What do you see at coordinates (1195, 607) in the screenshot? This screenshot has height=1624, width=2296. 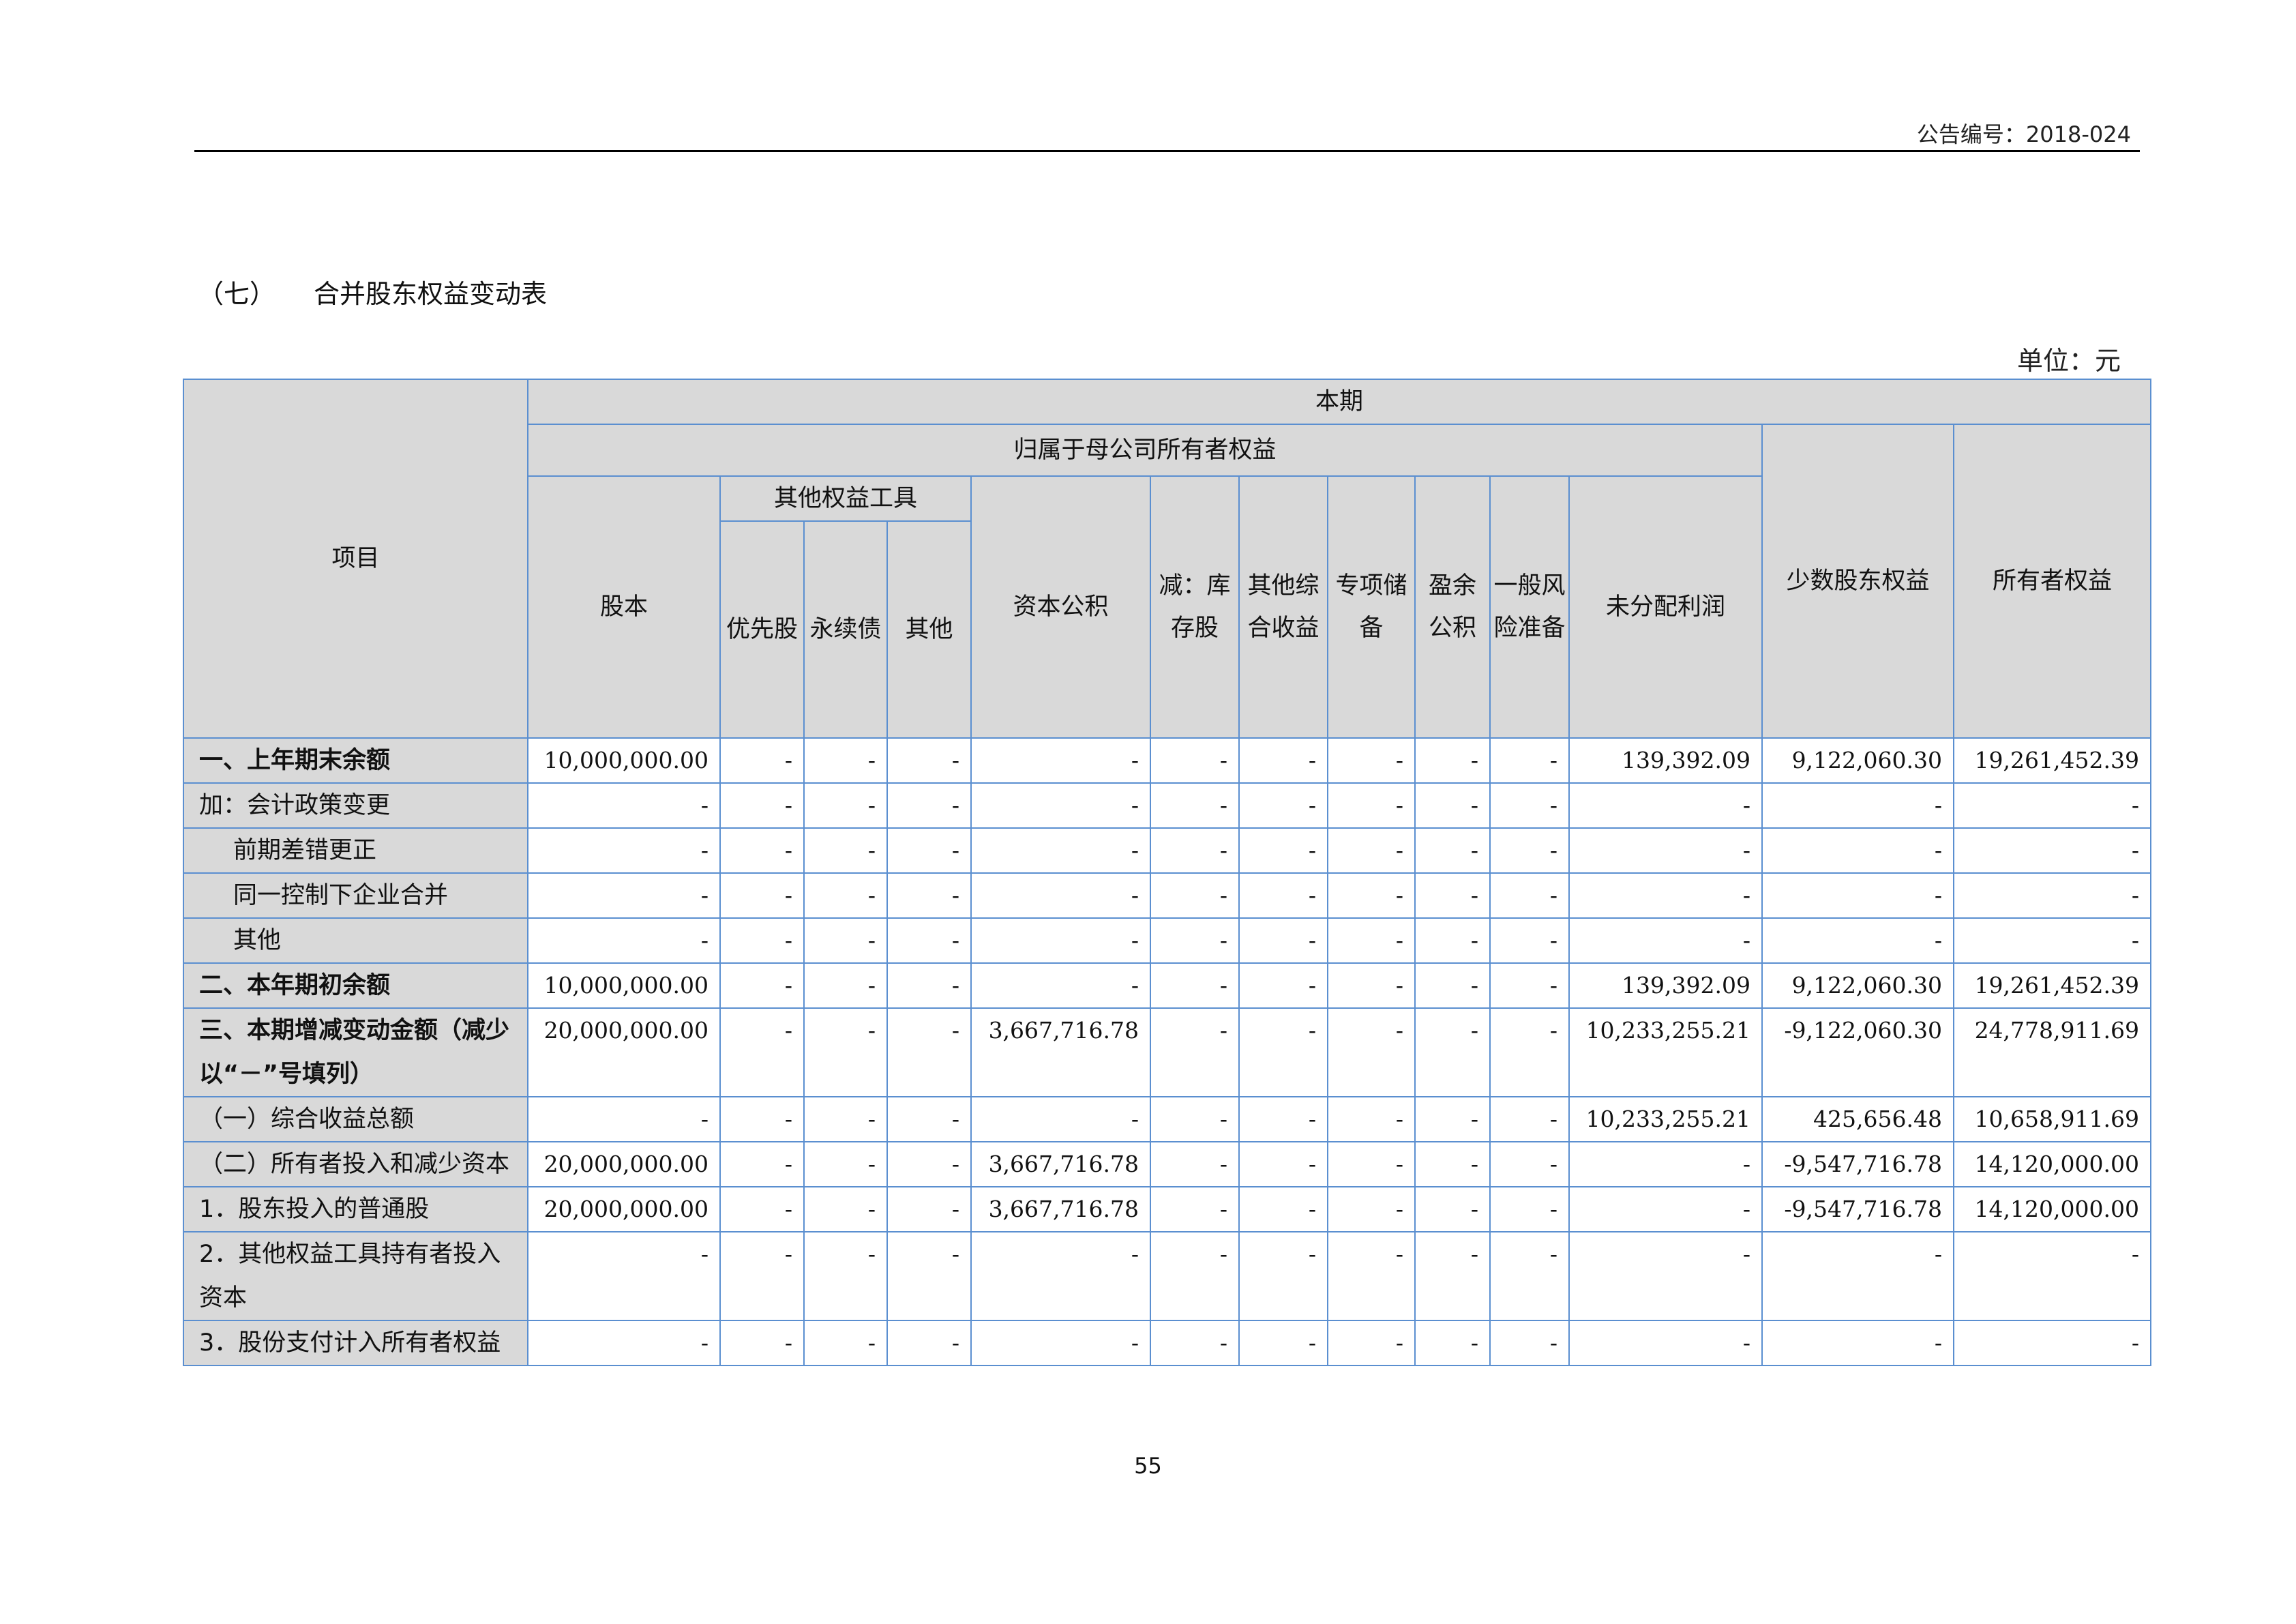 I see `header-treasury-stock: 减：库存股` at bounding box center [1195, 607].